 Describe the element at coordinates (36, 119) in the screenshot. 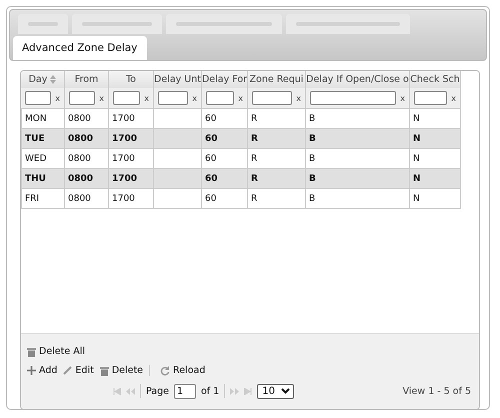

I see `table-cell: MON` at that location.